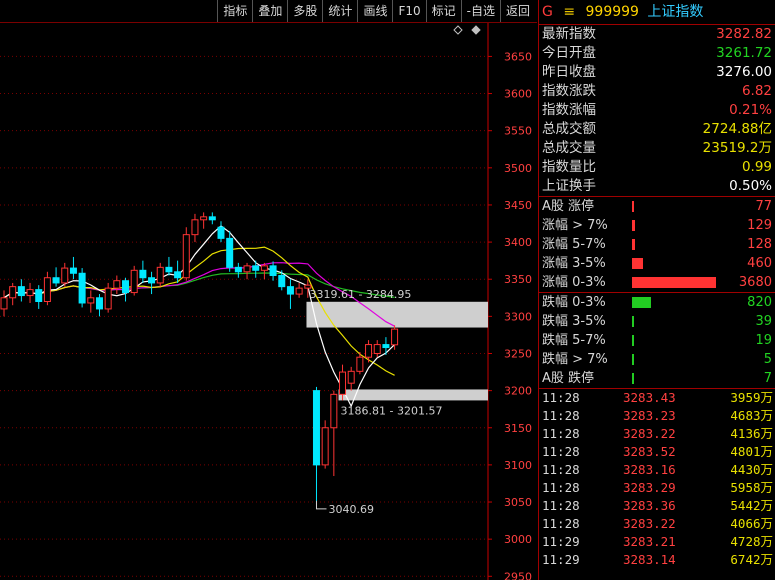  What do you see at coordinates (657, 321) in the screenshot?
I see `breadth-row: 跌幅 3-5% 39` at bounding box center [657, 321].